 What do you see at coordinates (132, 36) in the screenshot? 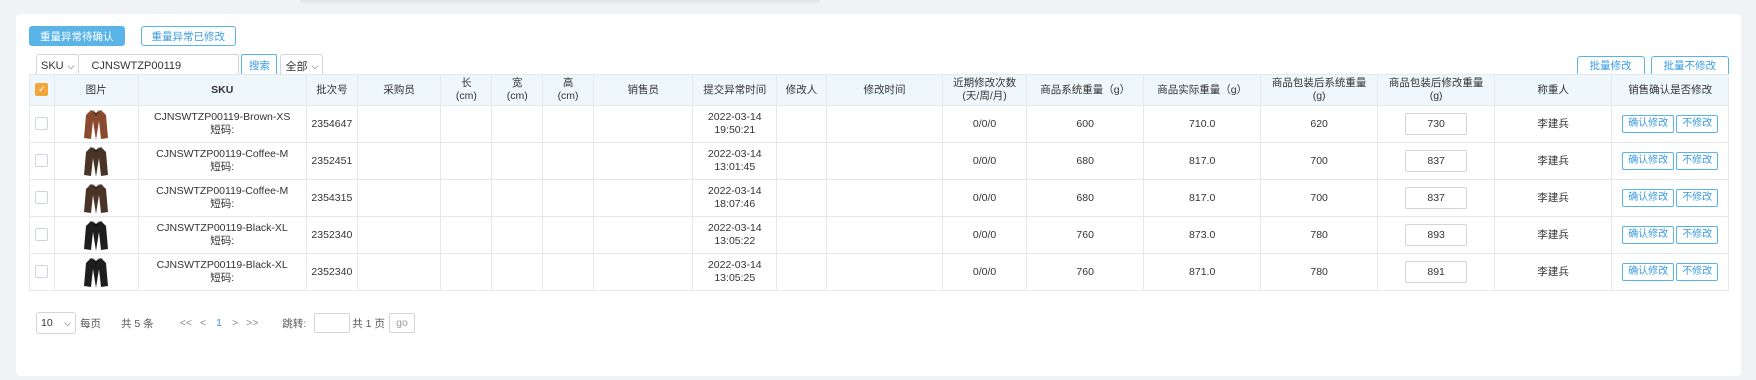
I see `tab-bar: 重量异常待确认 重量异常已修改` at bounding box center [132, 36].